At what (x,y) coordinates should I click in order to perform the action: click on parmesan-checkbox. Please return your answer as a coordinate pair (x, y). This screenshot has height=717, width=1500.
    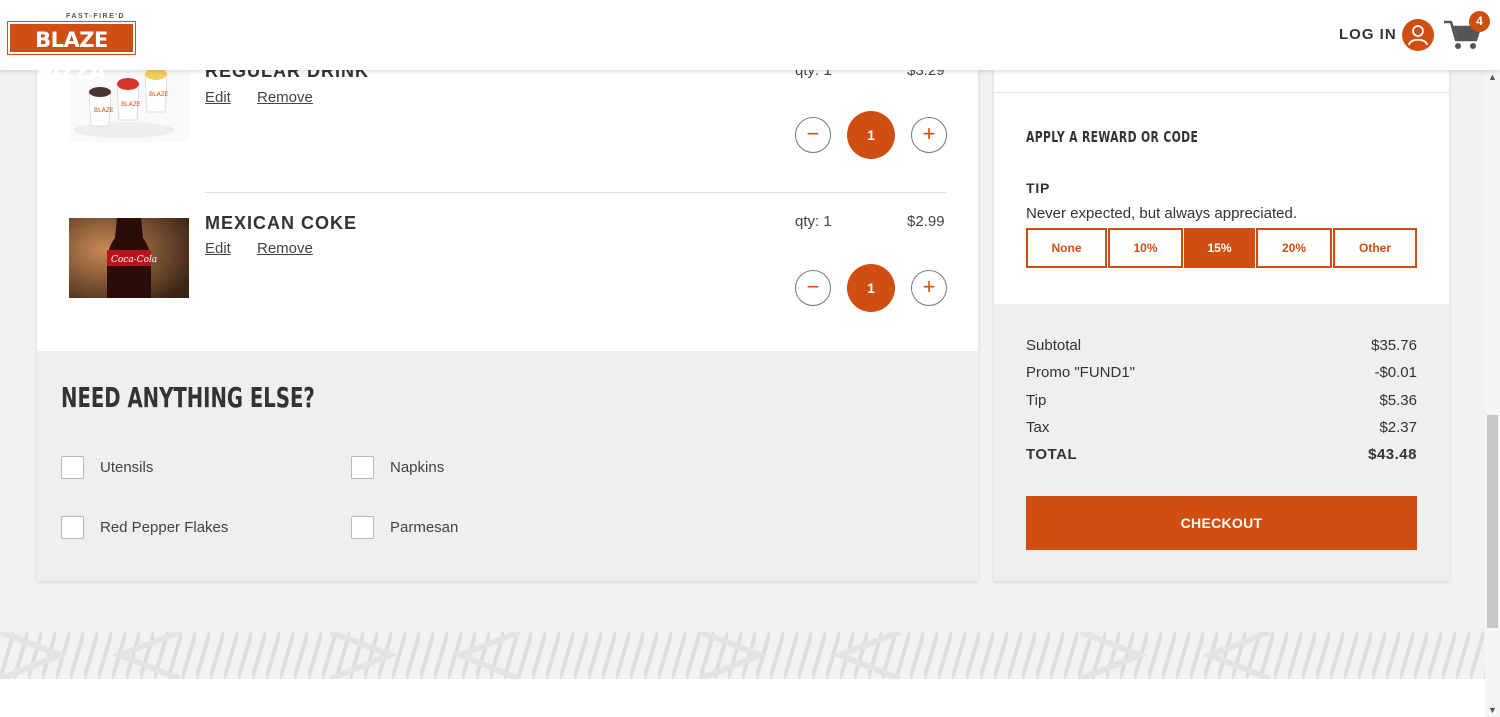
    Looking at the image, I should click on (362, 527).